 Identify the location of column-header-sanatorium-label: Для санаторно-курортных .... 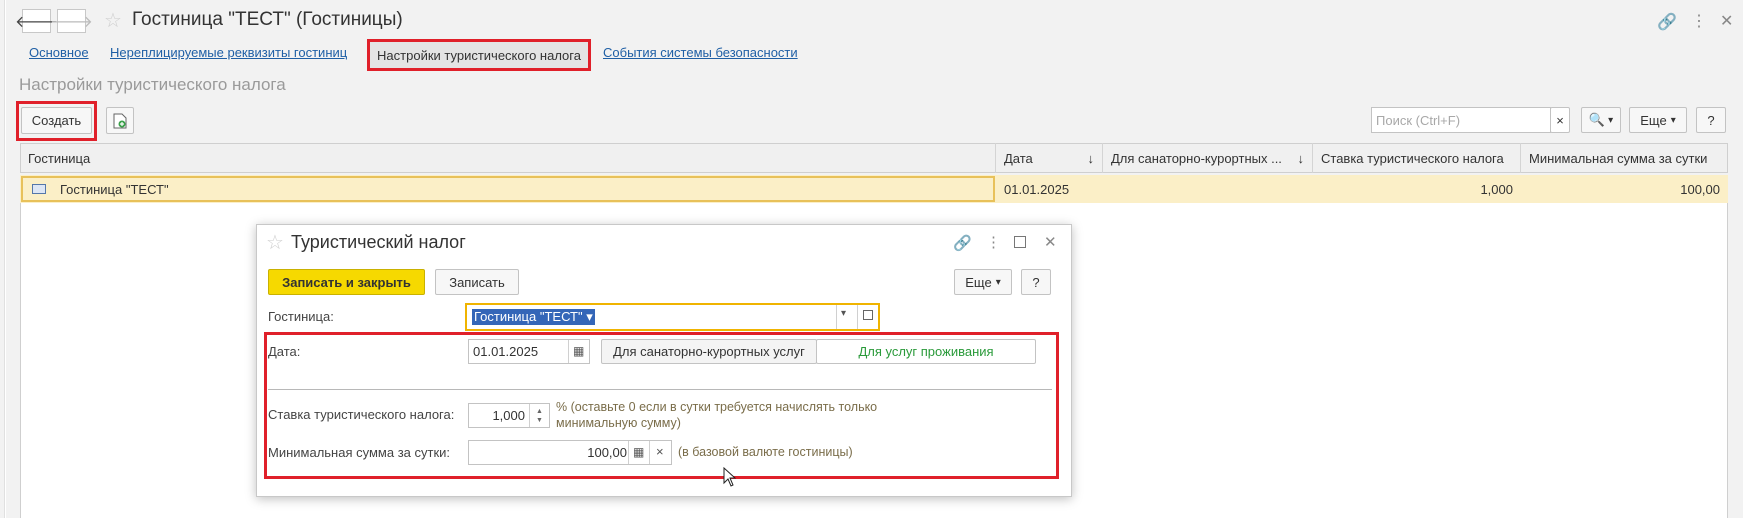
(1196, 158).